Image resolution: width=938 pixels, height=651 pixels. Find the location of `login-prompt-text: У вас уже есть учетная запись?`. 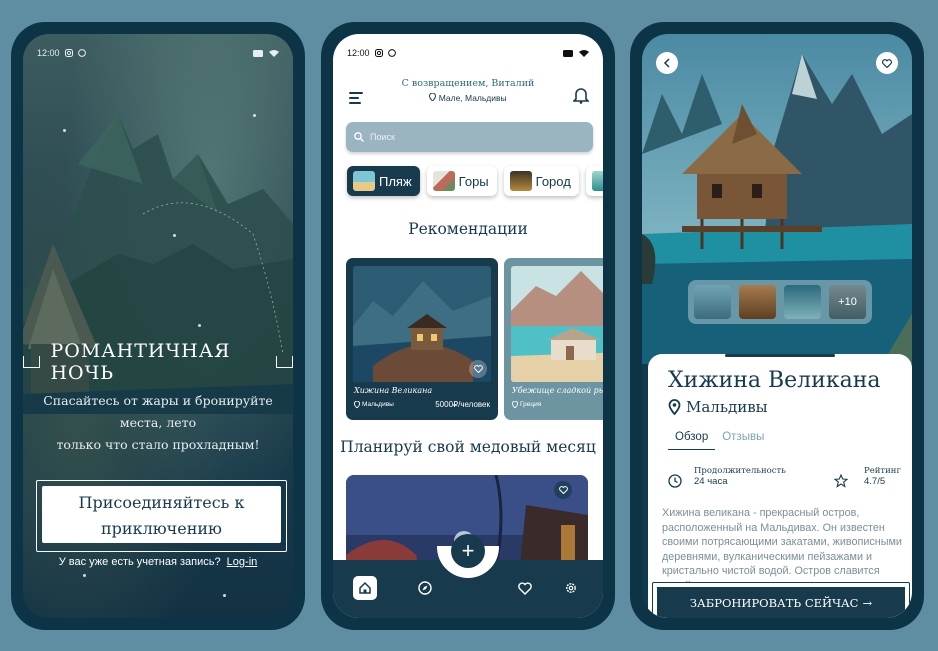

login-prompt-text: У вас уже есть учетная запись? is located at coordinates (139, 562).